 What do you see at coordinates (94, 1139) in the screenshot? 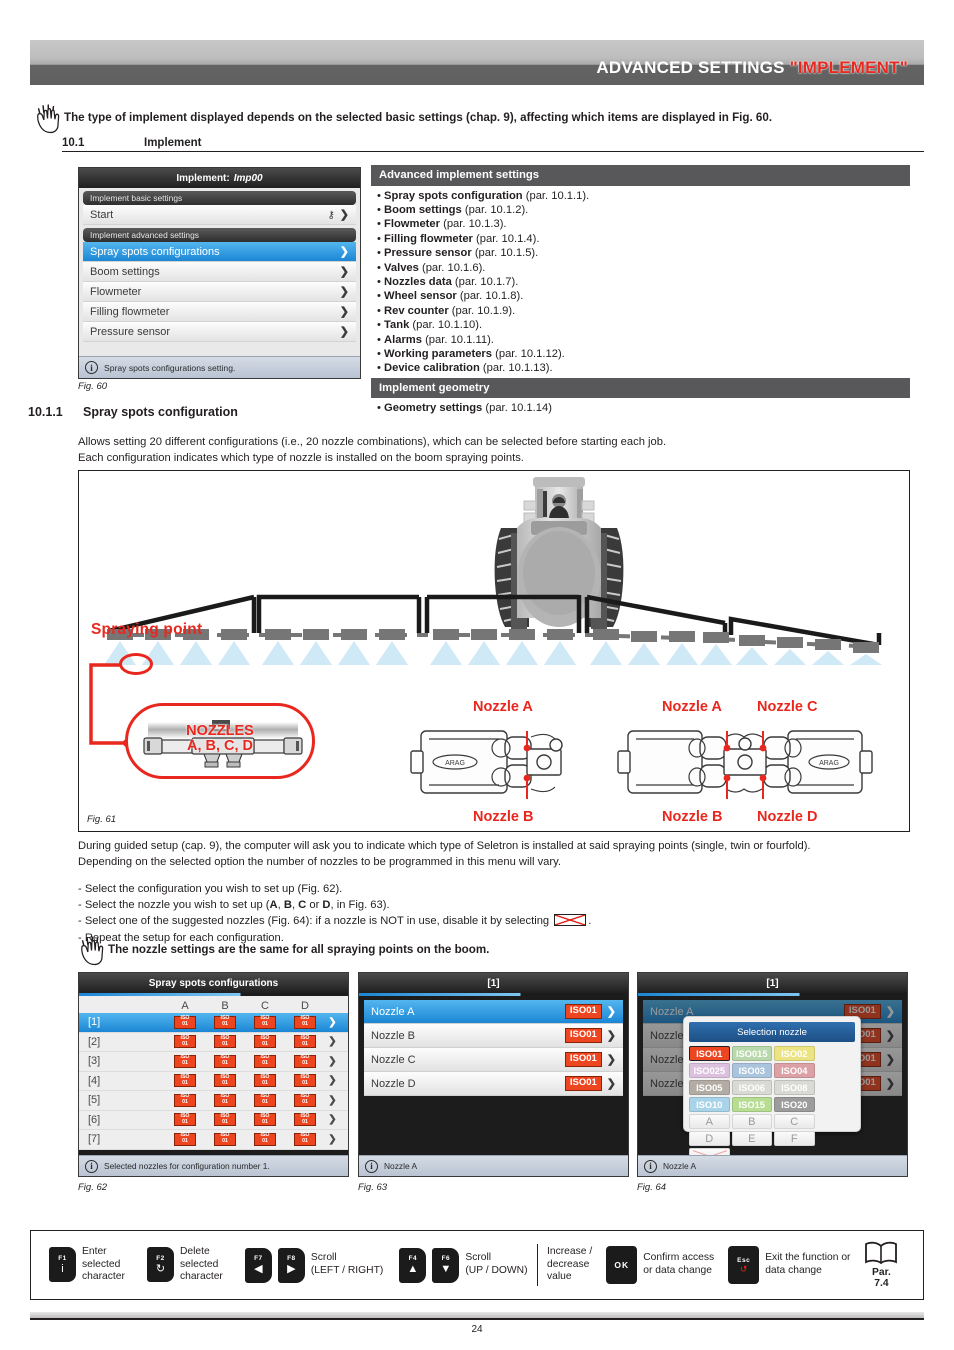
I see `row-label: [7]` at bounding box center [94, 1139].